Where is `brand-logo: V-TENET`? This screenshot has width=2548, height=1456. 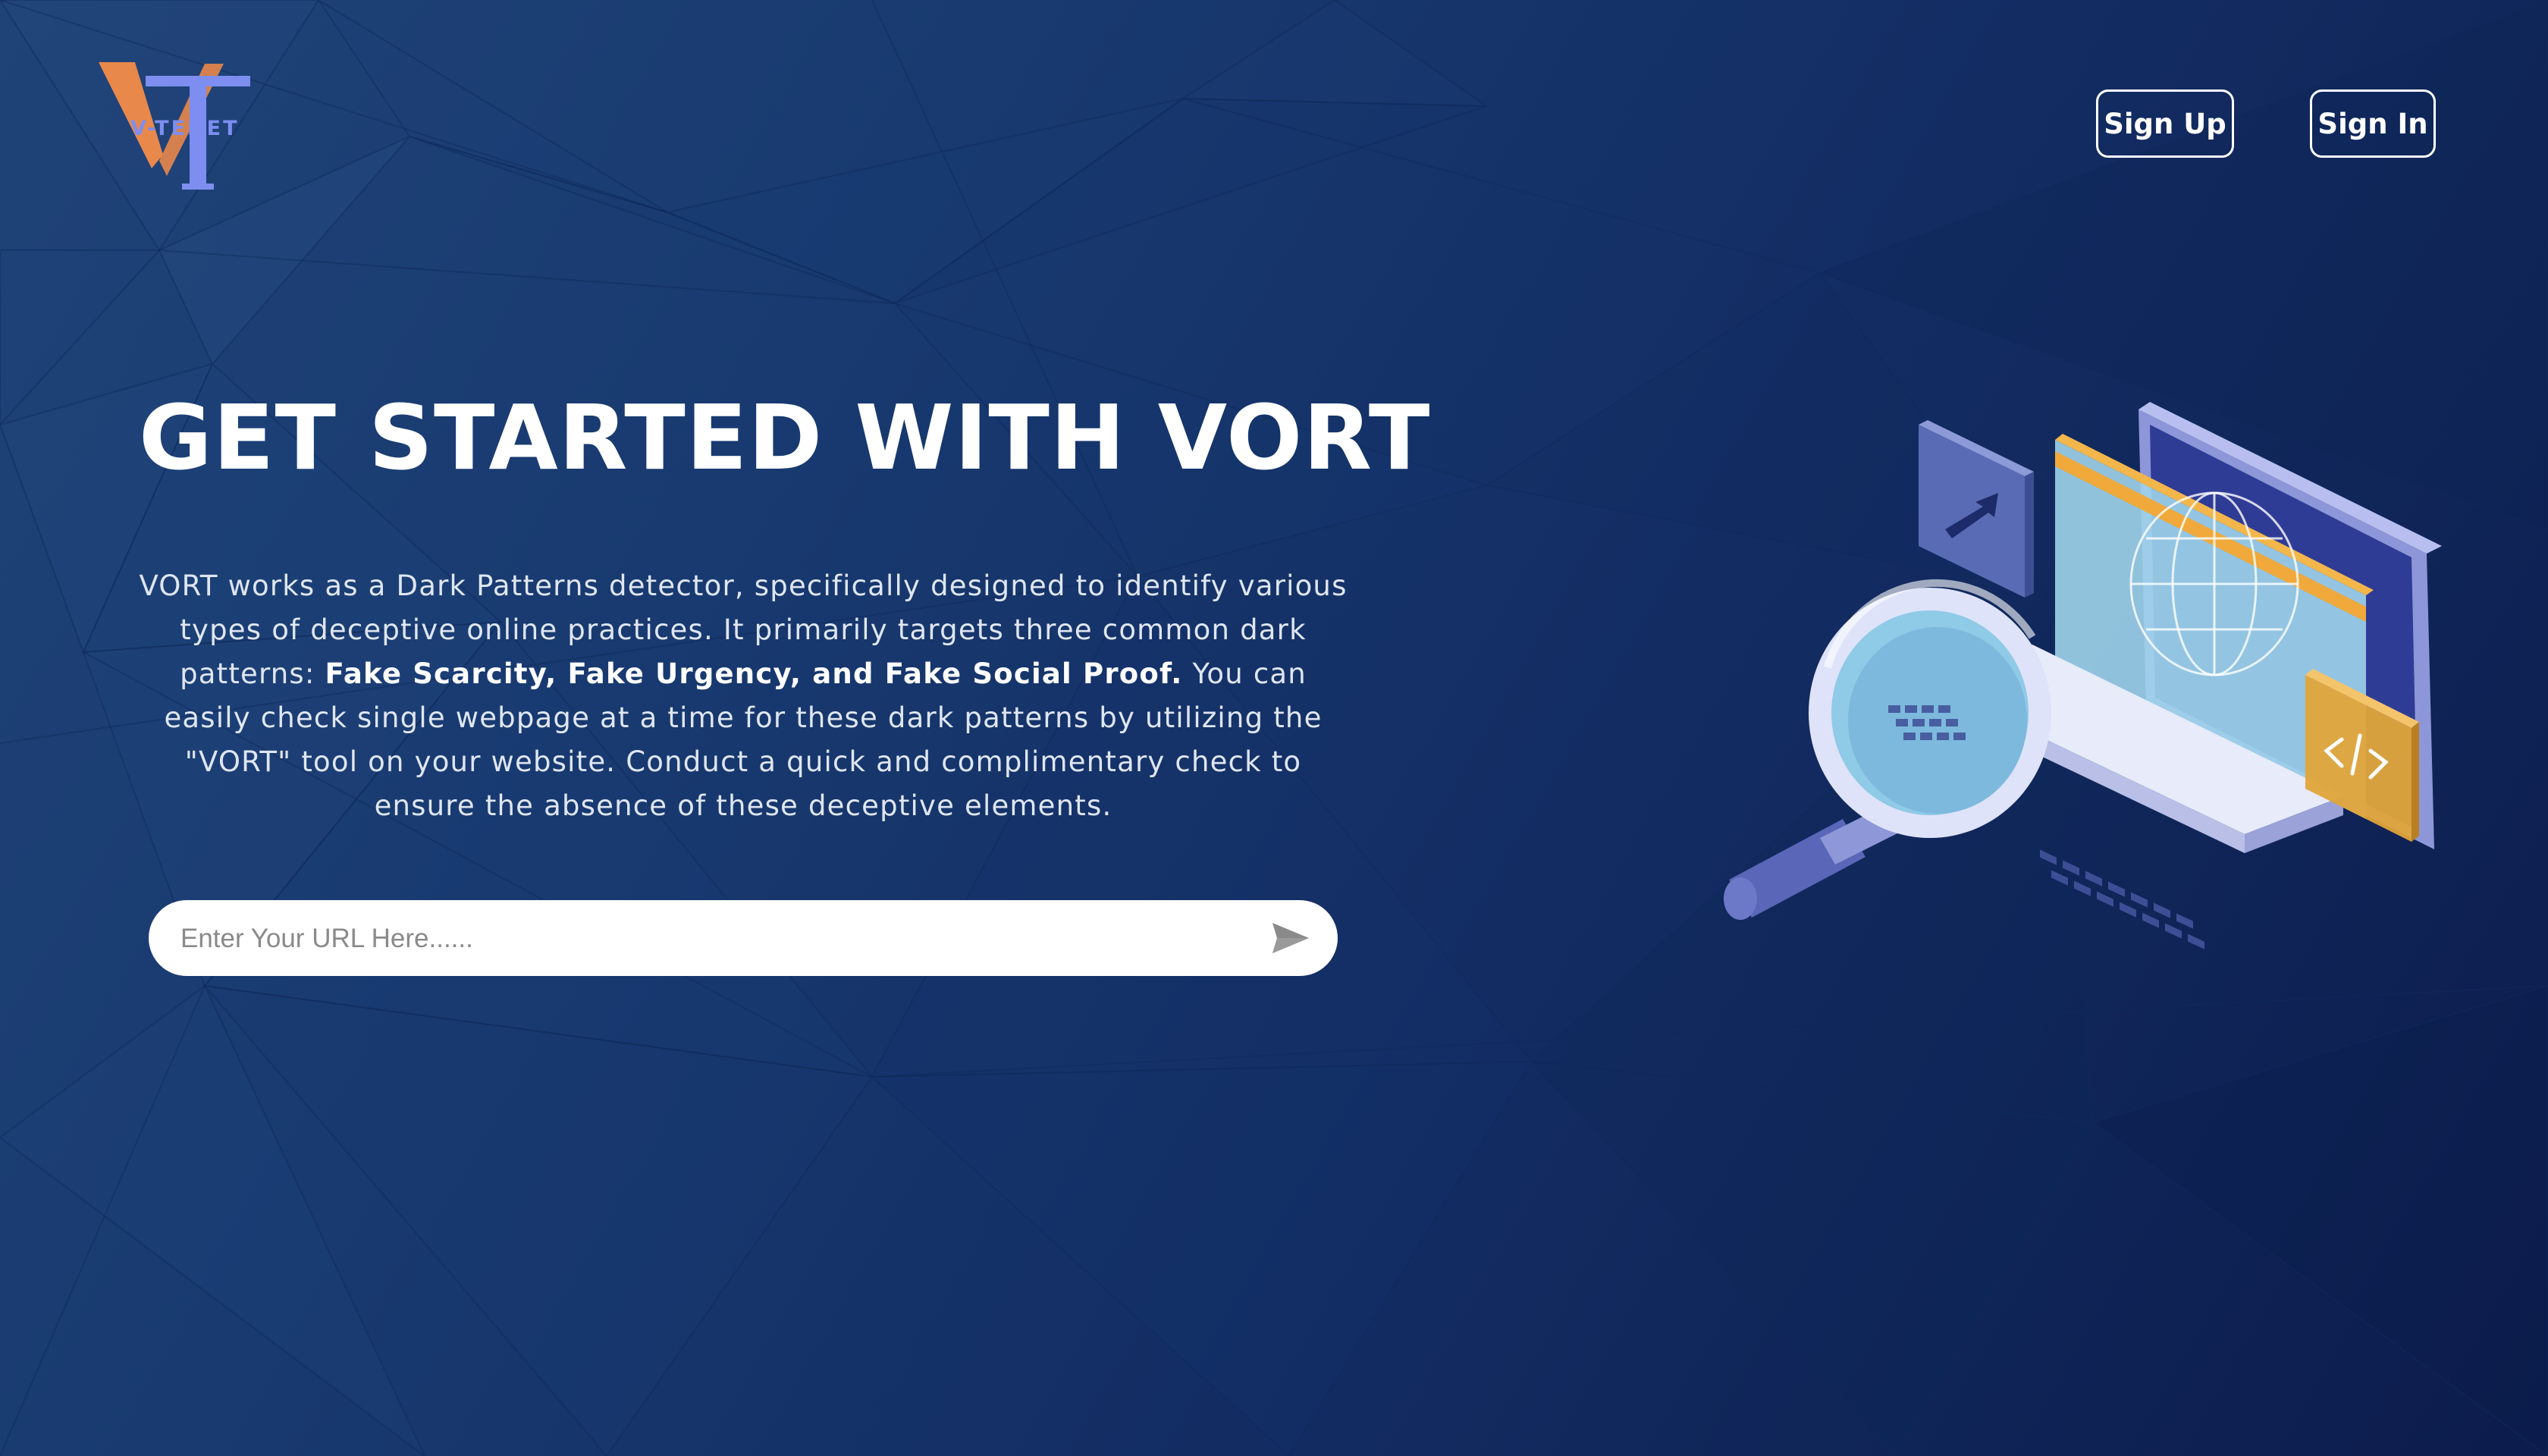 brand-logo: V-TENET is located at coordinates (178, 127).